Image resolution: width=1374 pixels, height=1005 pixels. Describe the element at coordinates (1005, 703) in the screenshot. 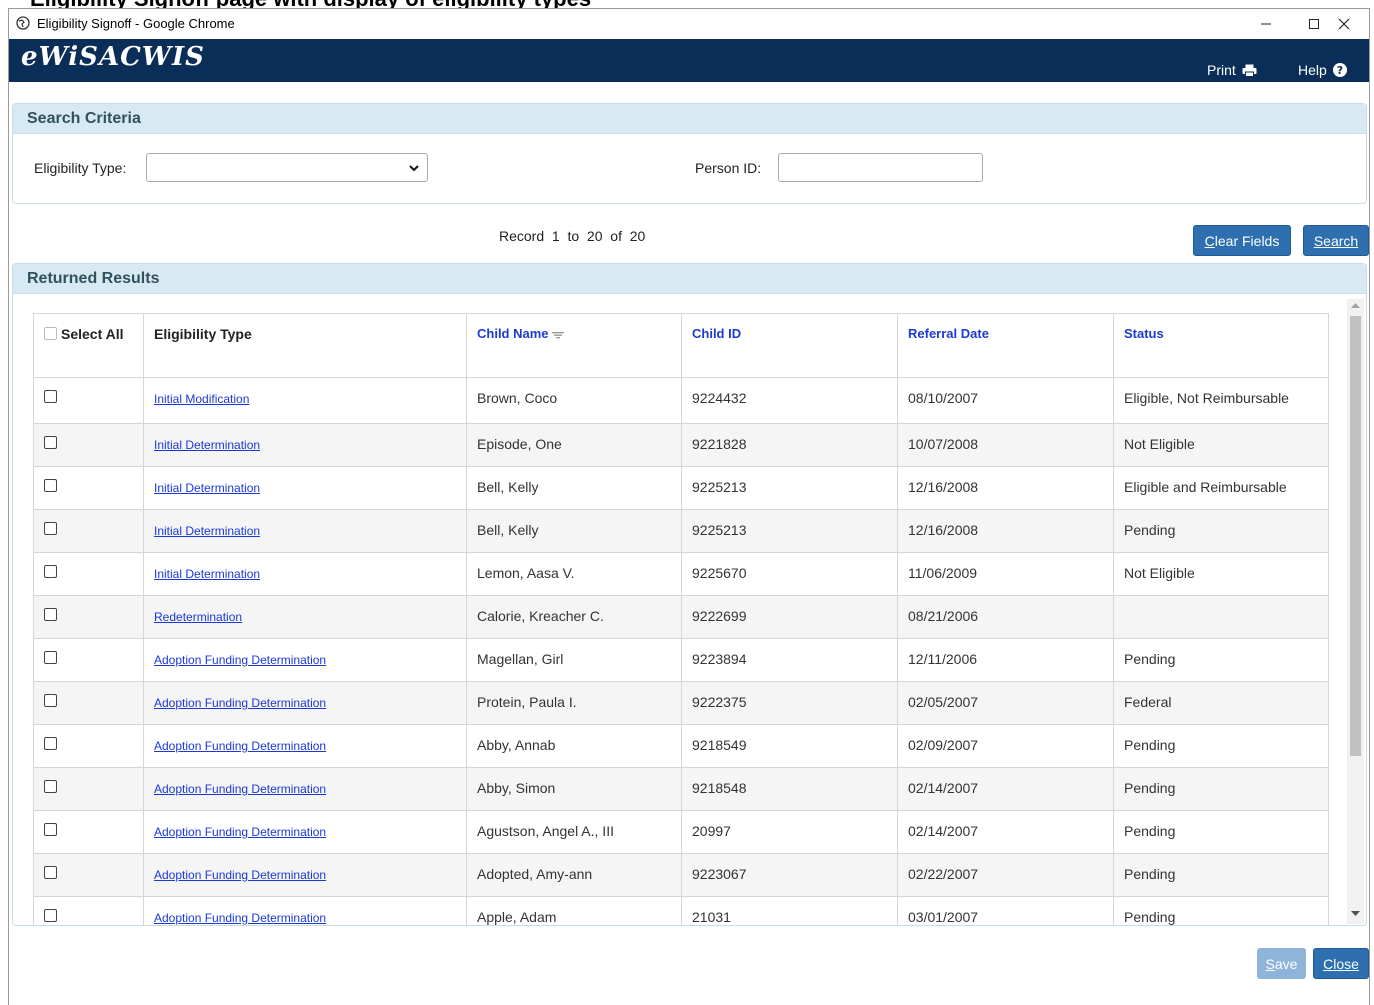

I see `referral-date-cell: 02/05/2007` at that location.